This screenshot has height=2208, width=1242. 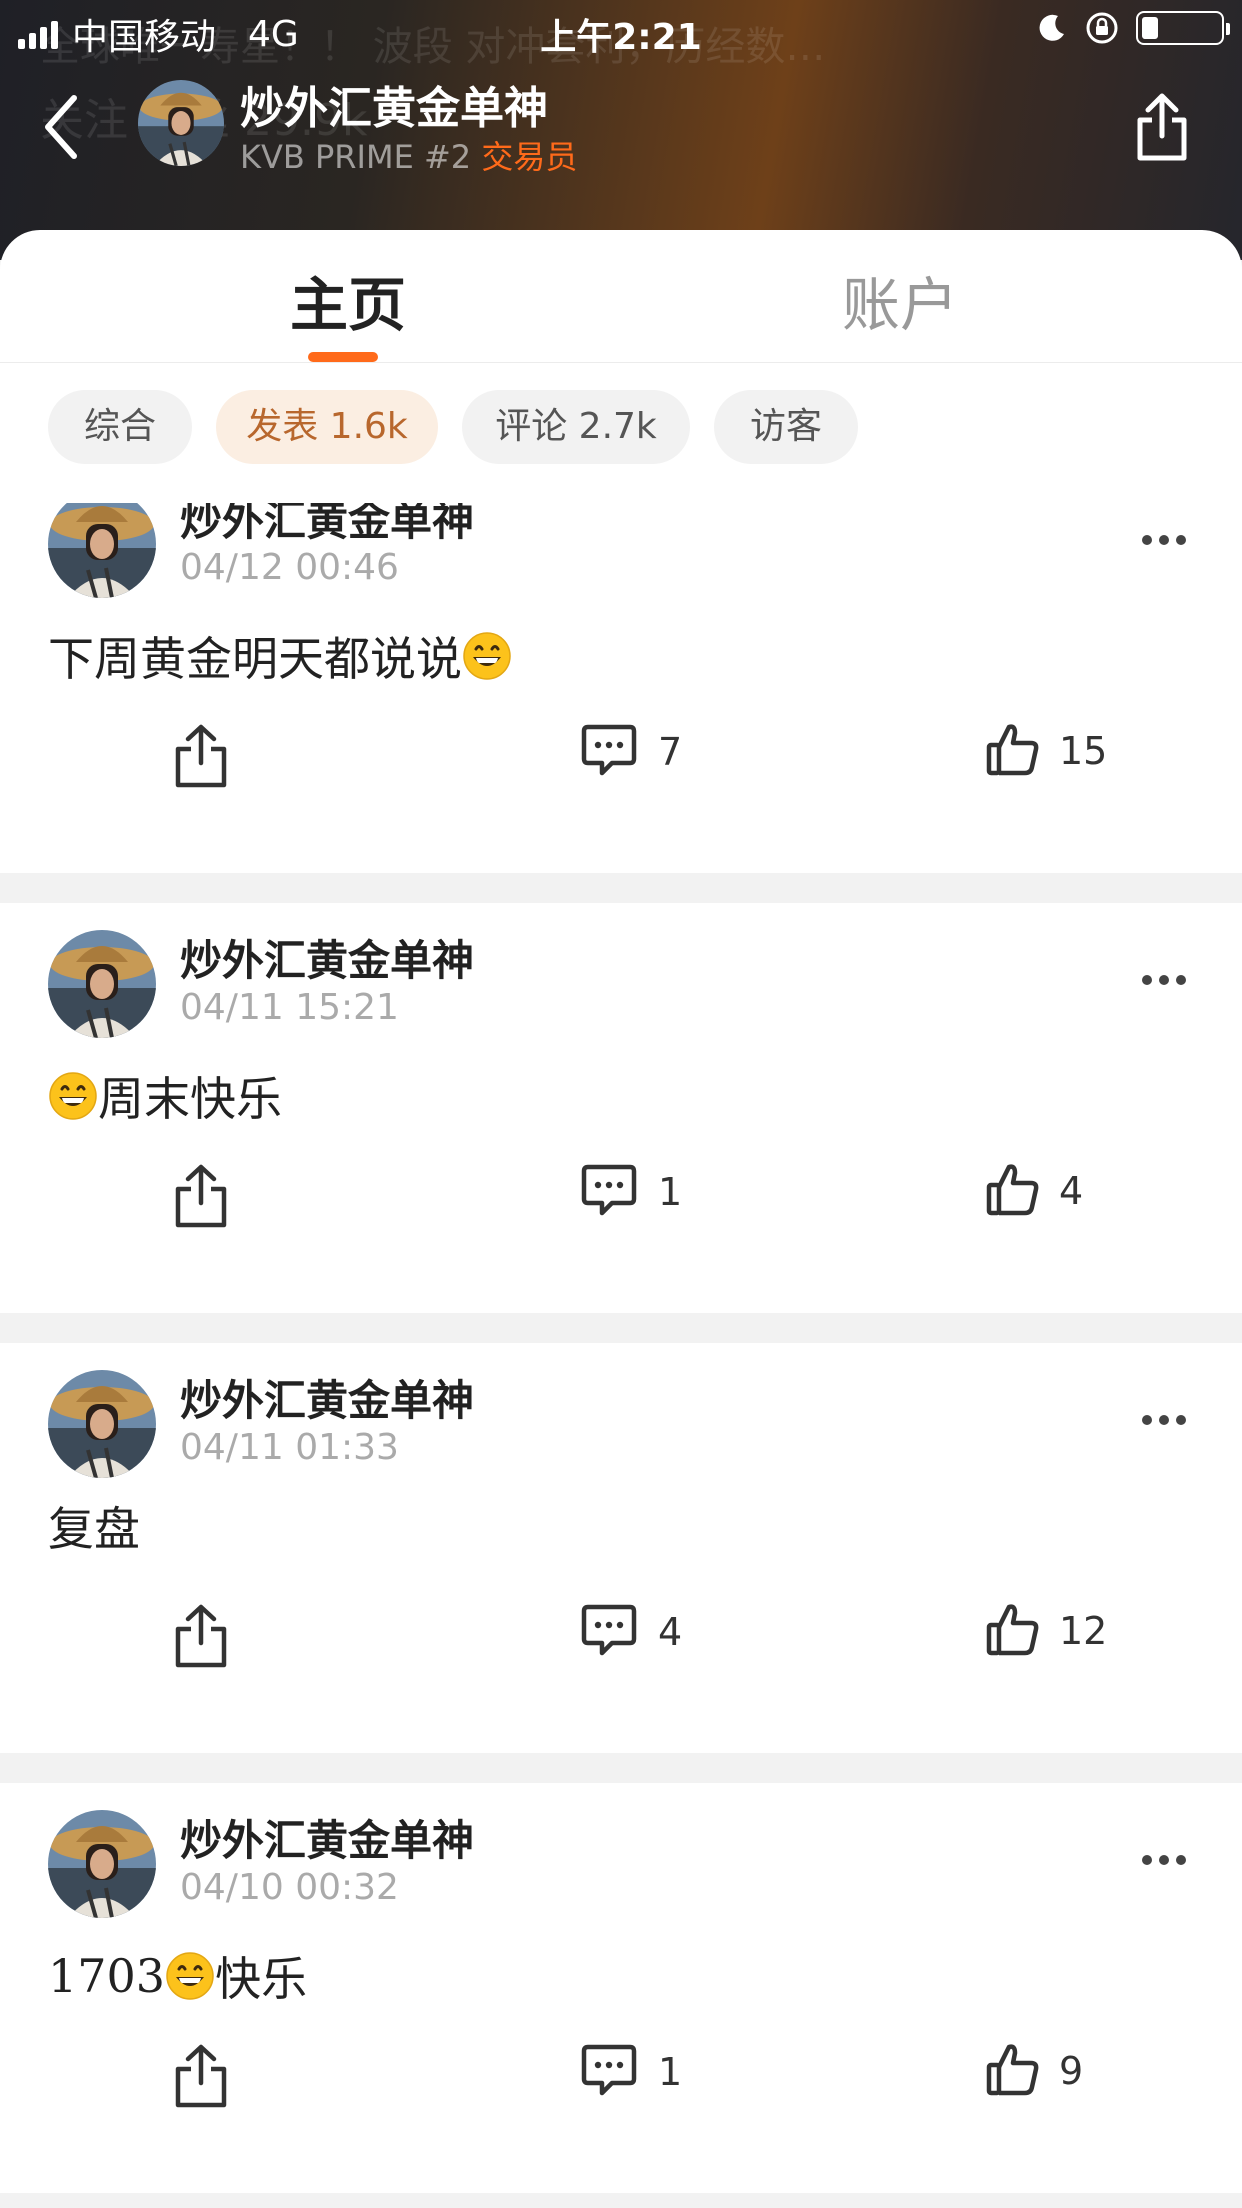 I want to click on post-time: 04/11 15:21, so click(x=289, y=1007).